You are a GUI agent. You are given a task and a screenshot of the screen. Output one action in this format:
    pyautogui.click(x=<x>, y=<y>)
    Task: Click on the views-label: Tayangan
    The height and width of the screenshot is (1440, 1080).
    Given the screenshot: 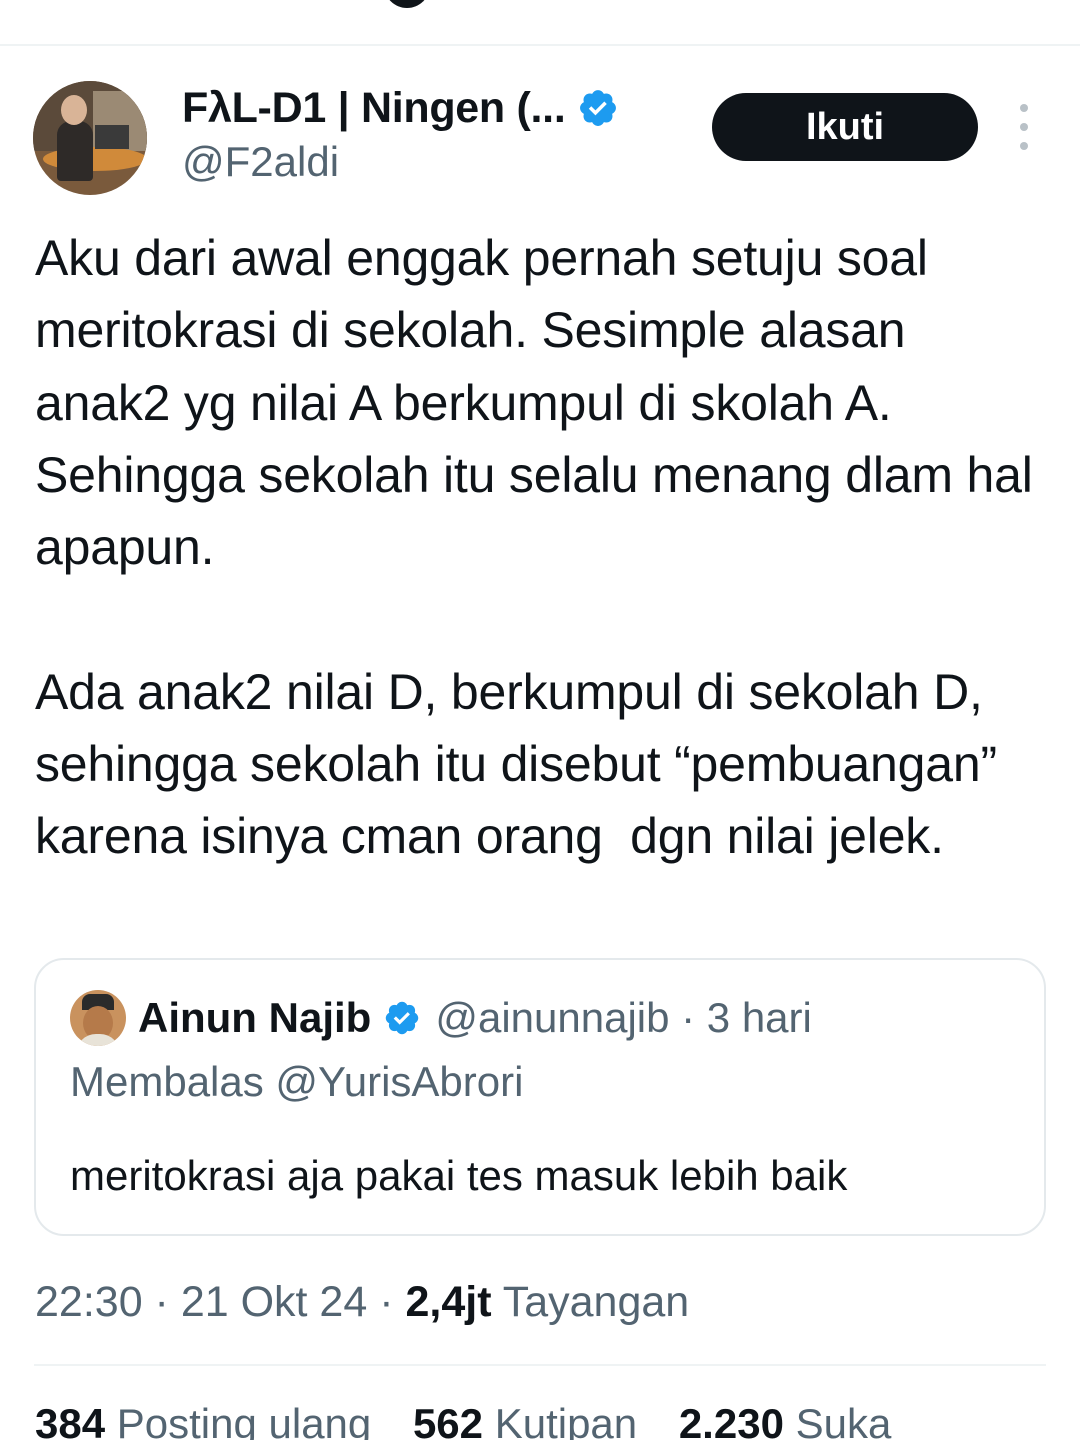 What is the action you would take?
    pyautogui.click(x=596, y=1302)
    